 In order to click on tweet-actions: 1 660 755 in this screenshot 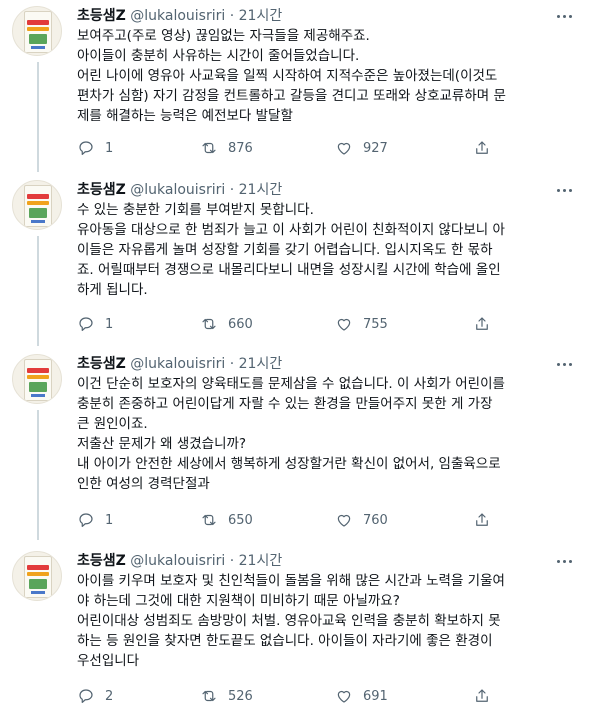, I will do `click(327, 324)`.